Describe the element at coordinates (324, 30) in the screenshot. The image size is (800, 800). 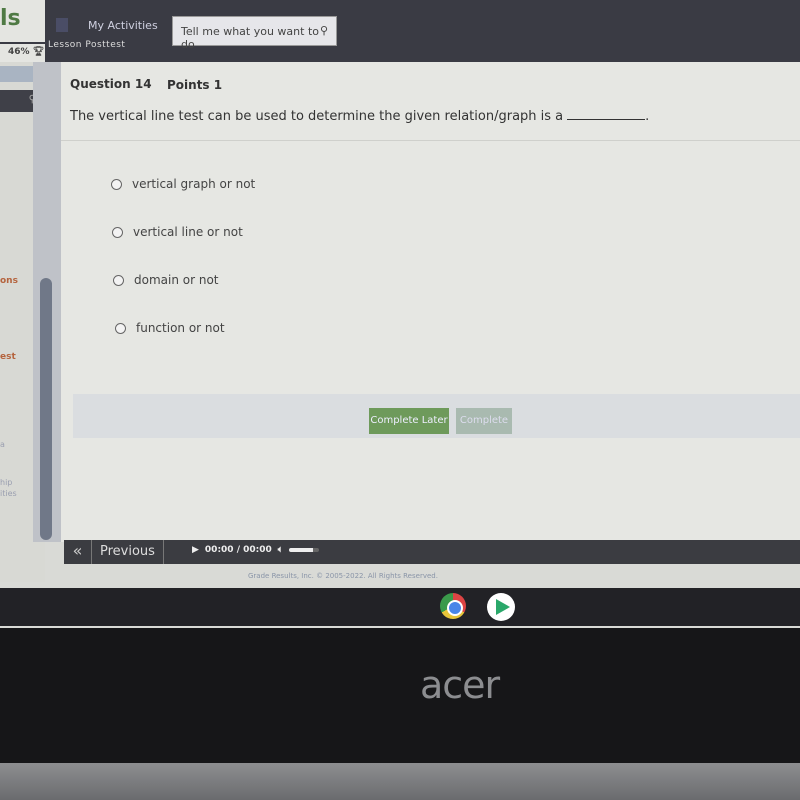
I see `search-icon: ⚲` at that location.